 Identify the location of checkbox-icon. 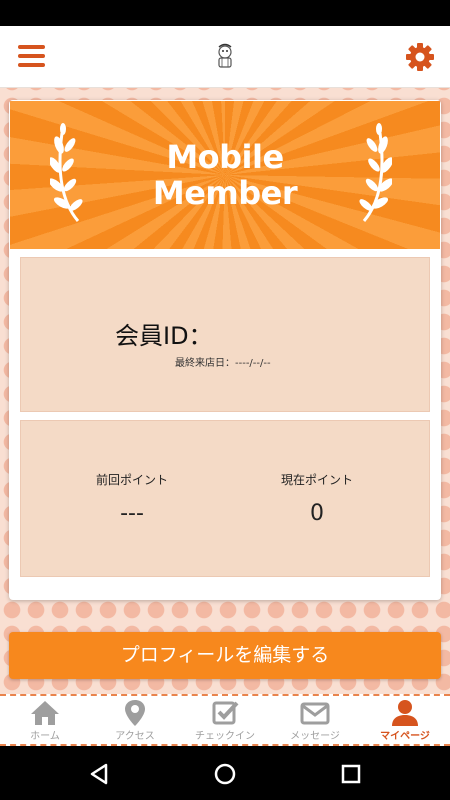
(225, 713).